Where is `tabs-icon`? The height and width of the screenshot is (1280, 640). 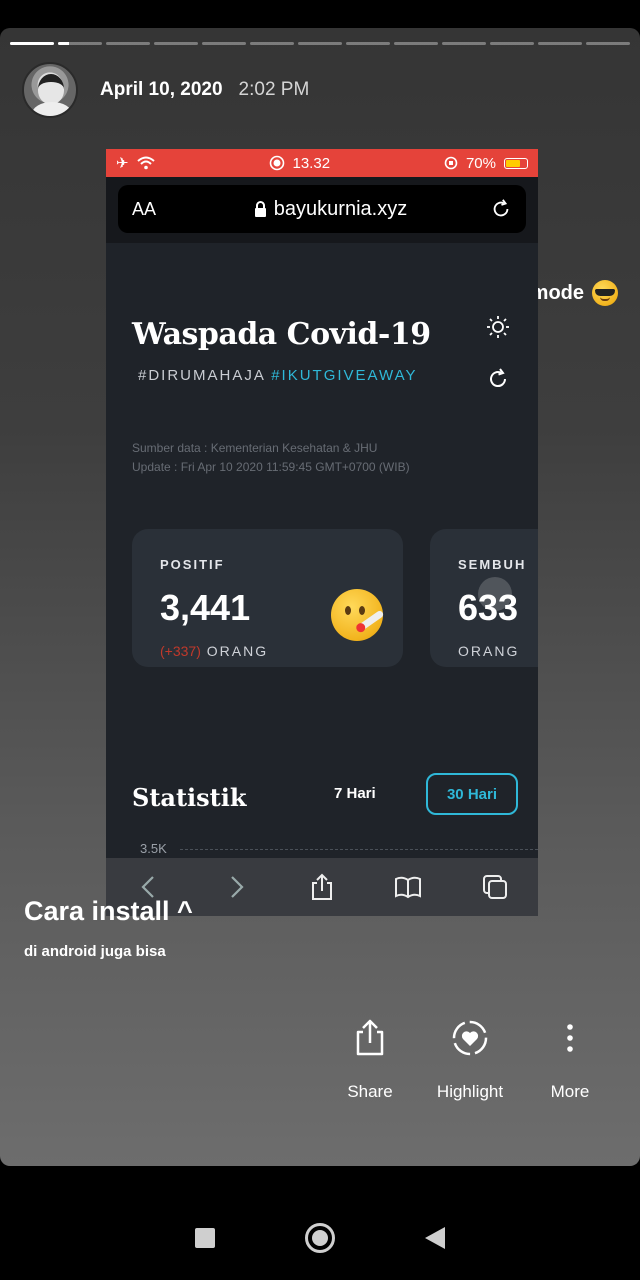
tabs-icon is located at coordinates (495, 887).